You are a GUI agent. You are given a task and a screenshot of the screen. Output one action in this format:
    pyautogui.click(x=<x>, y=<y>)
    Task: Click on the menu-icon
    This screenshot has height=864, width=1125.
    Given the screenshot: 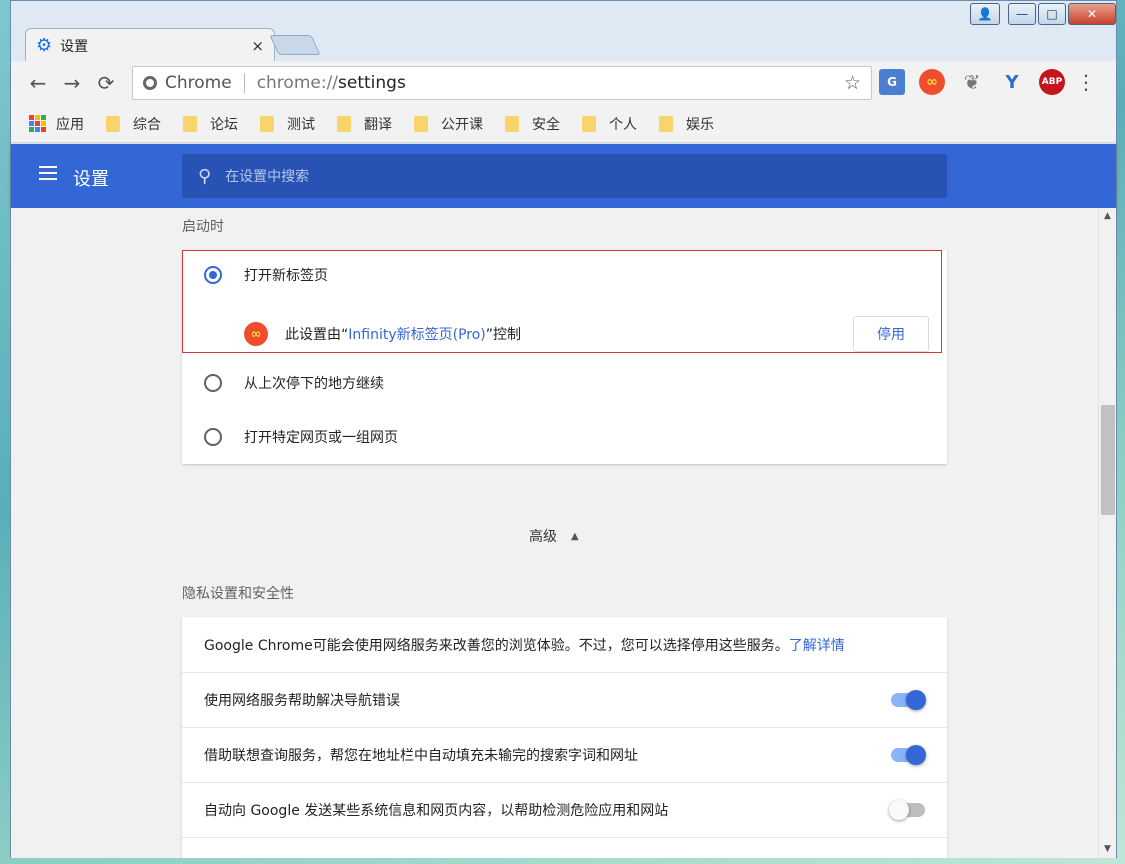 What is the action you would take?
    pyautogui.click(x=48, y=175)
    